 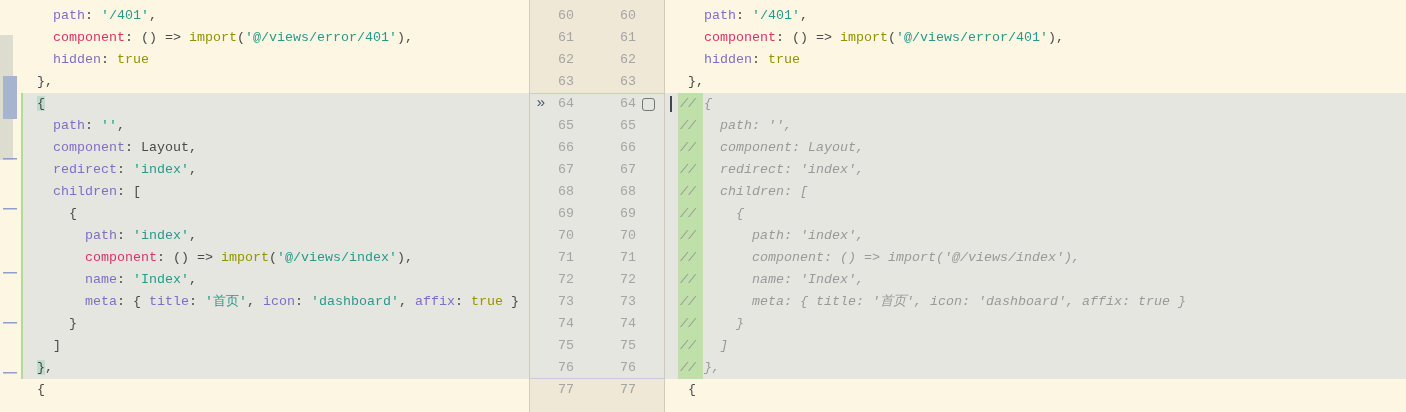 I want to click on apply-change-button: », so click(x=541, y=104).